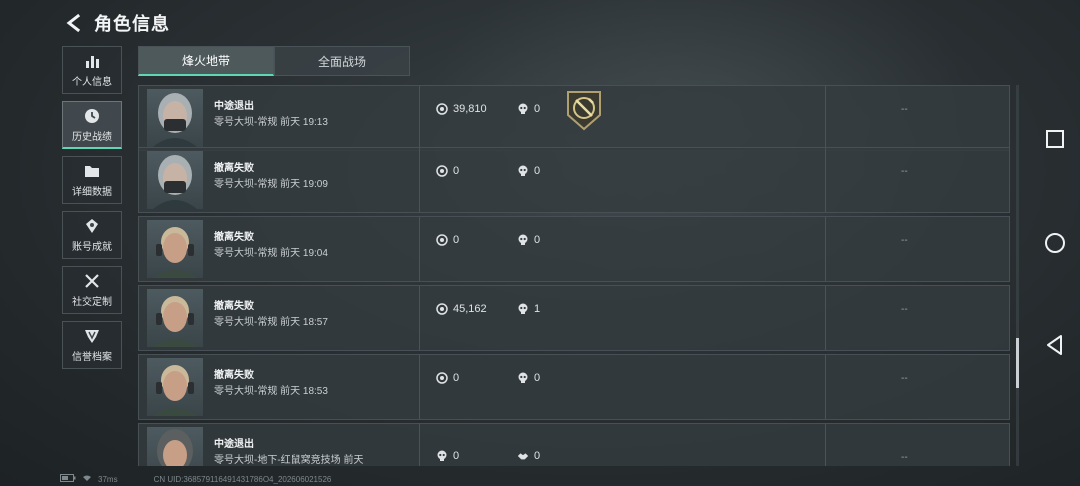 The width and height of the screenshot is (1080, 486). What do you see at coordinates (537, 456) in the screenshot?
I see `assist-count-text: 0` at bounding box center [537, 456].